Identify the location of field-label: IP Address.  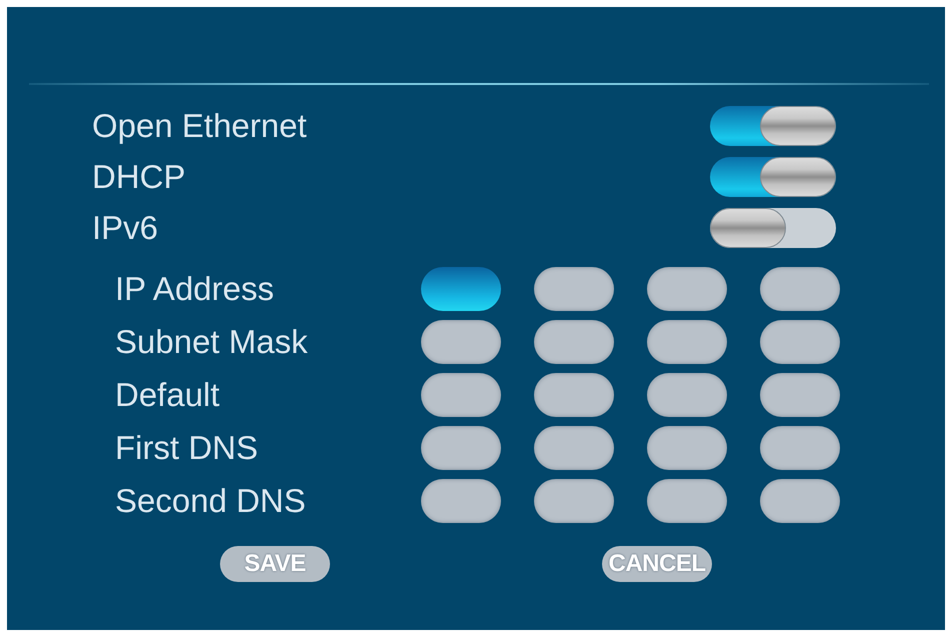
(195, 289).